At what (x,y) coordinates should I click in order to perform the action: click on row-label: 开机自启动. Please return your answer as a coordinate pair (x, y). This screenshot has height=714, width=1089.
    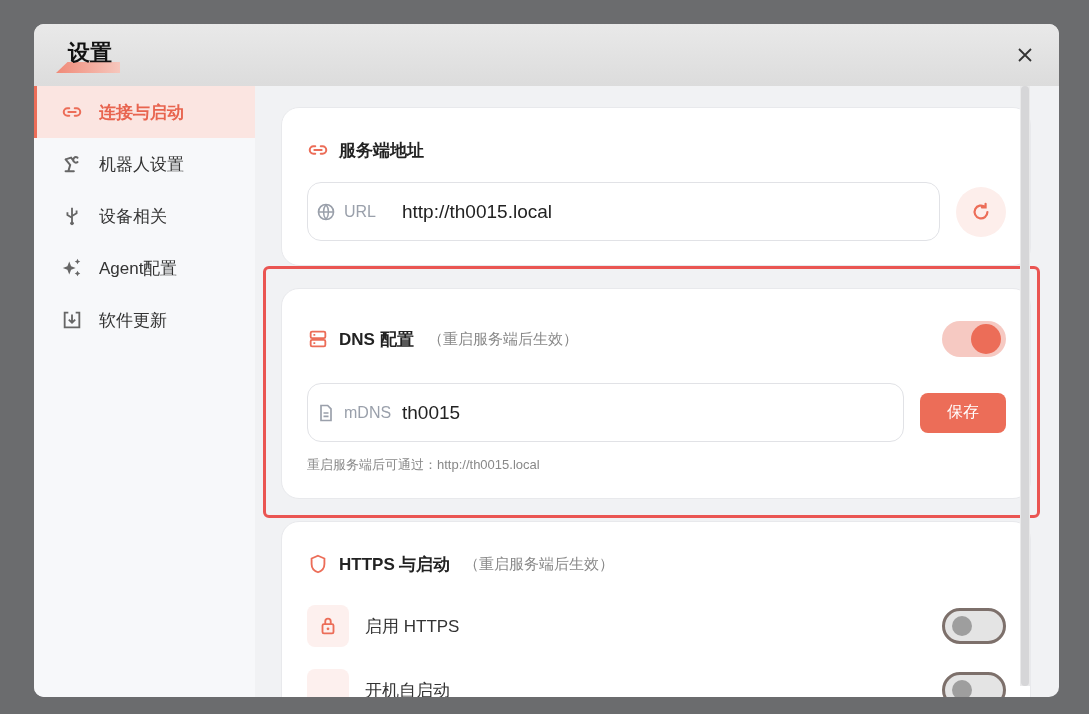
    Looking at the image, I should click on (408, 688).